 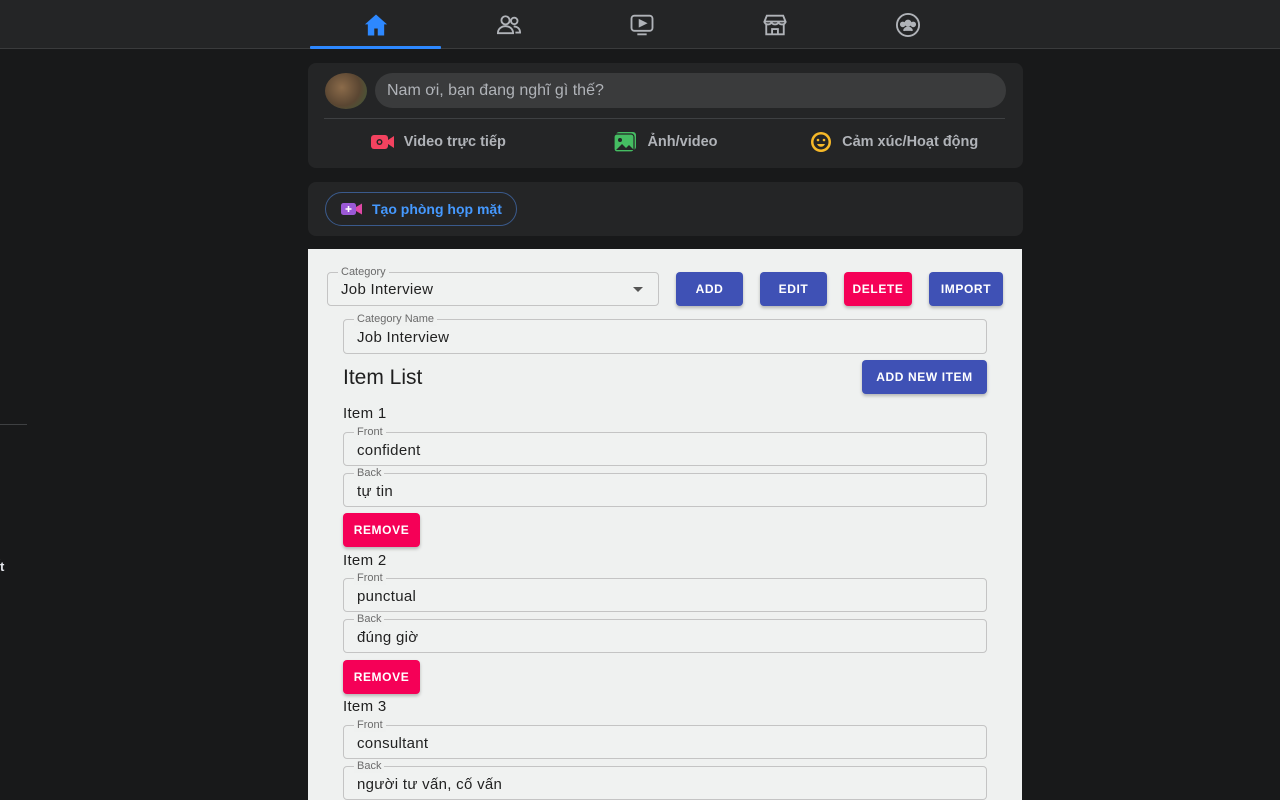 What do you see at coordinates (665, 779) in the screenshot?
I see `back-field: Back người tư vấn, cố vấn` at bounding box center [665, 779].